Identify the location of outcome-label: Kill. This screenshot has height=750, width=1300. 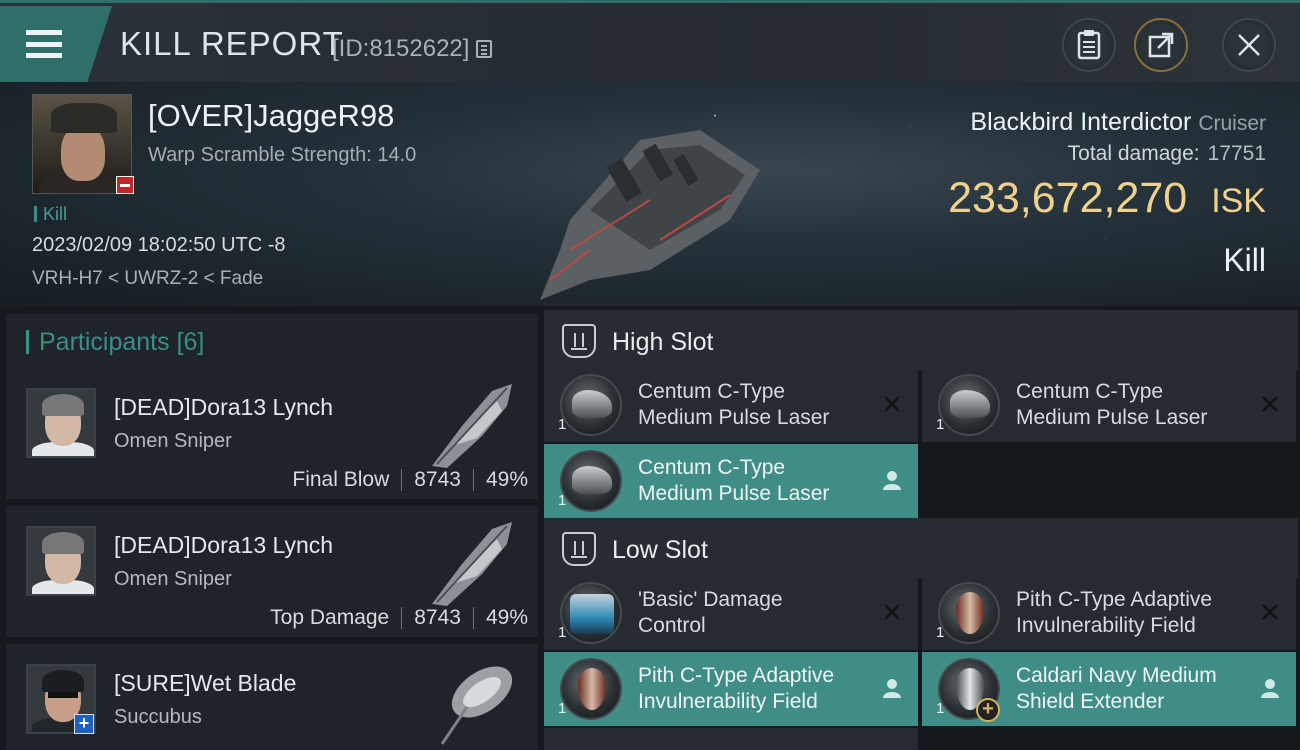
(1244, 260).